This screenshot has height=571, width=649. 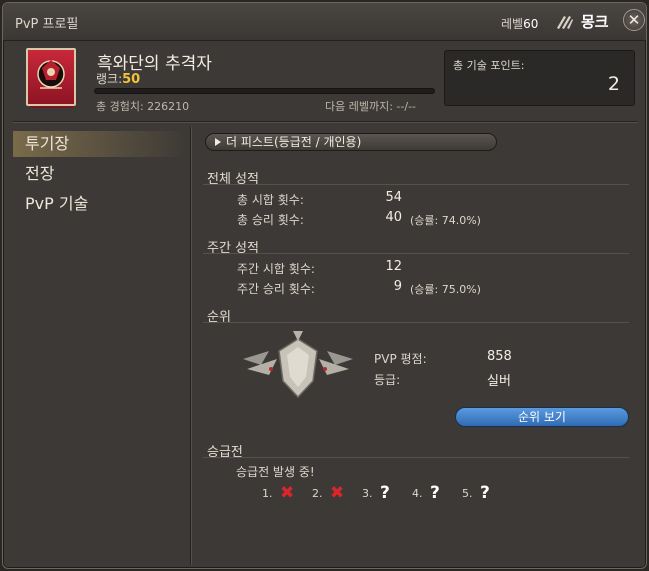 I want to click on promotion-slot-number: 4., so click(x=417, y=493).